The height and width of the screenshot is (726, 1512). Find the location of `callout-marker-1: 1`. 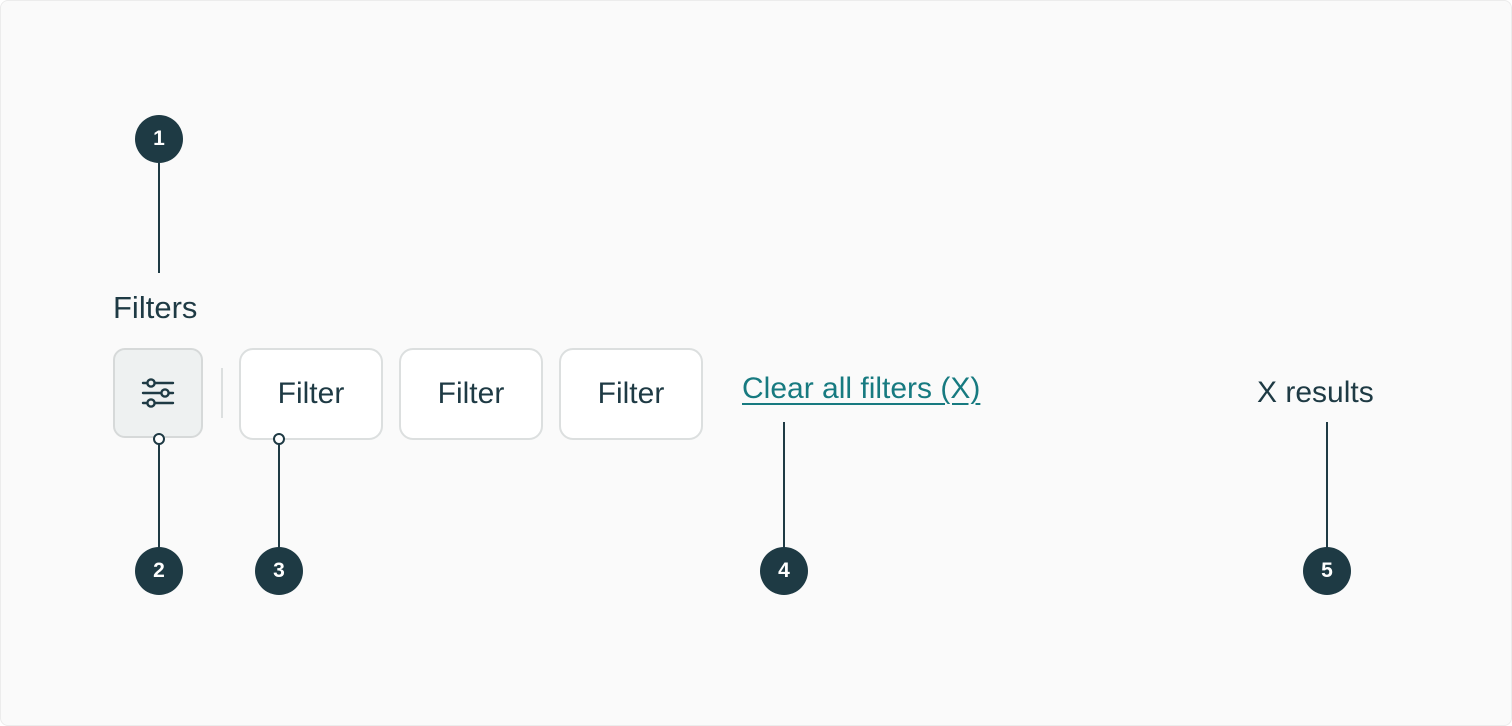

callout-marker-1: 1 is located at coordinates (159, 139).